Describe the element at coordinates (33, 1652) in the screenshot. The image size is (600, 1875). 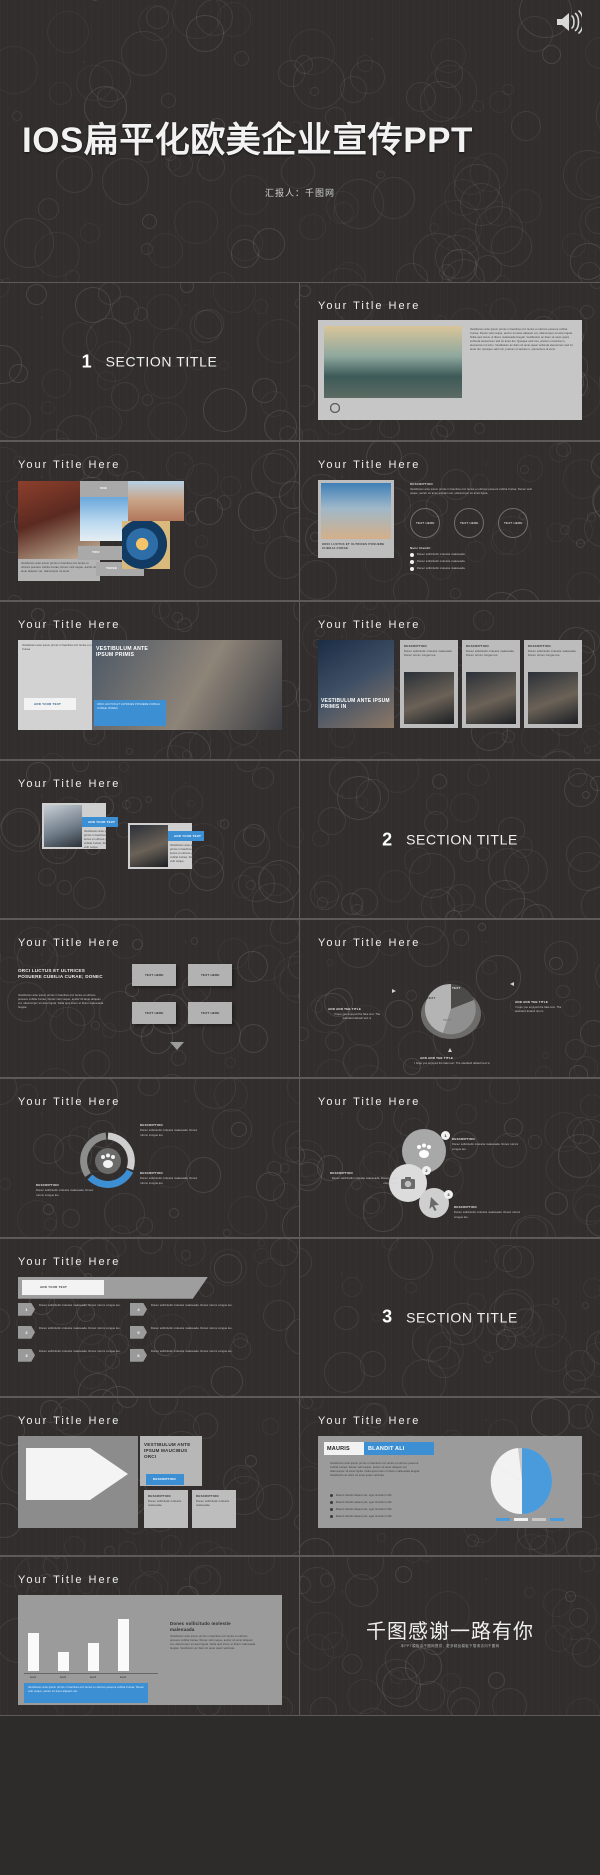
I see `chart-bar` at that location.